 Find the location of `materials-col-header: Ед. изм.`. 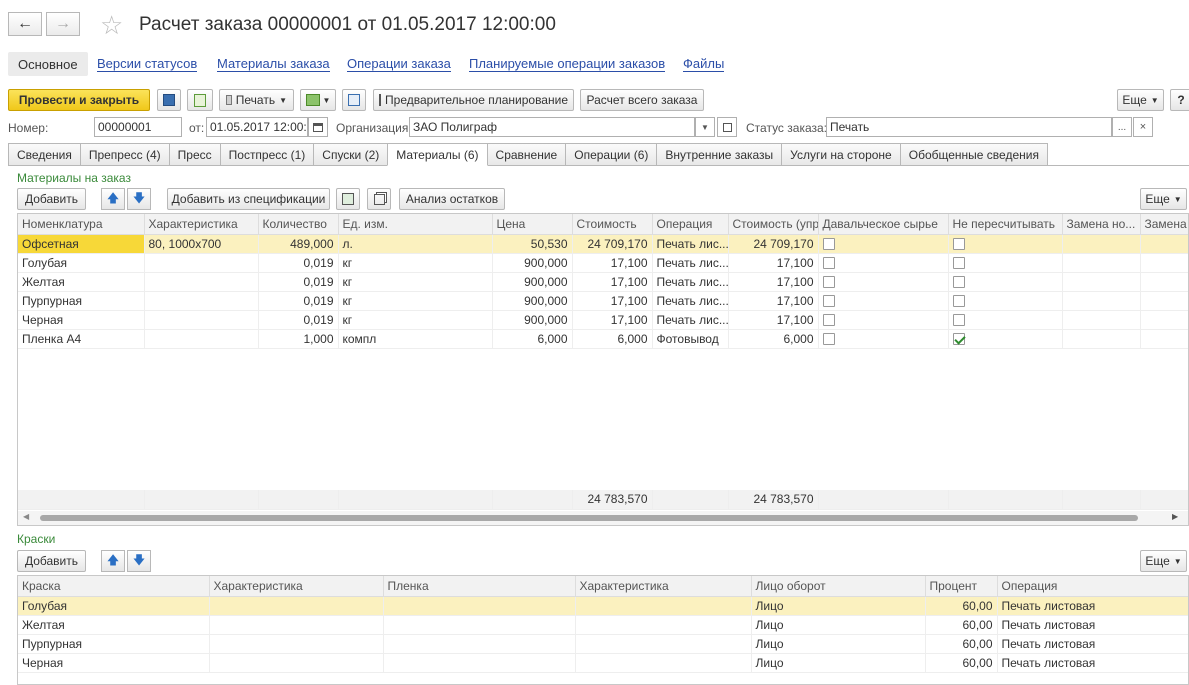

materials-col-header: Ед. изм. is located at coordinates (415, 224).